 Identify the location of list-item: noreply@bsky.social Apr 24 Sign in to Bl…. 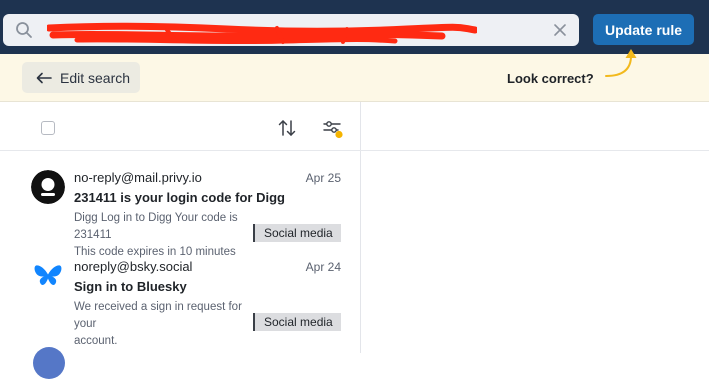
(180, 293).